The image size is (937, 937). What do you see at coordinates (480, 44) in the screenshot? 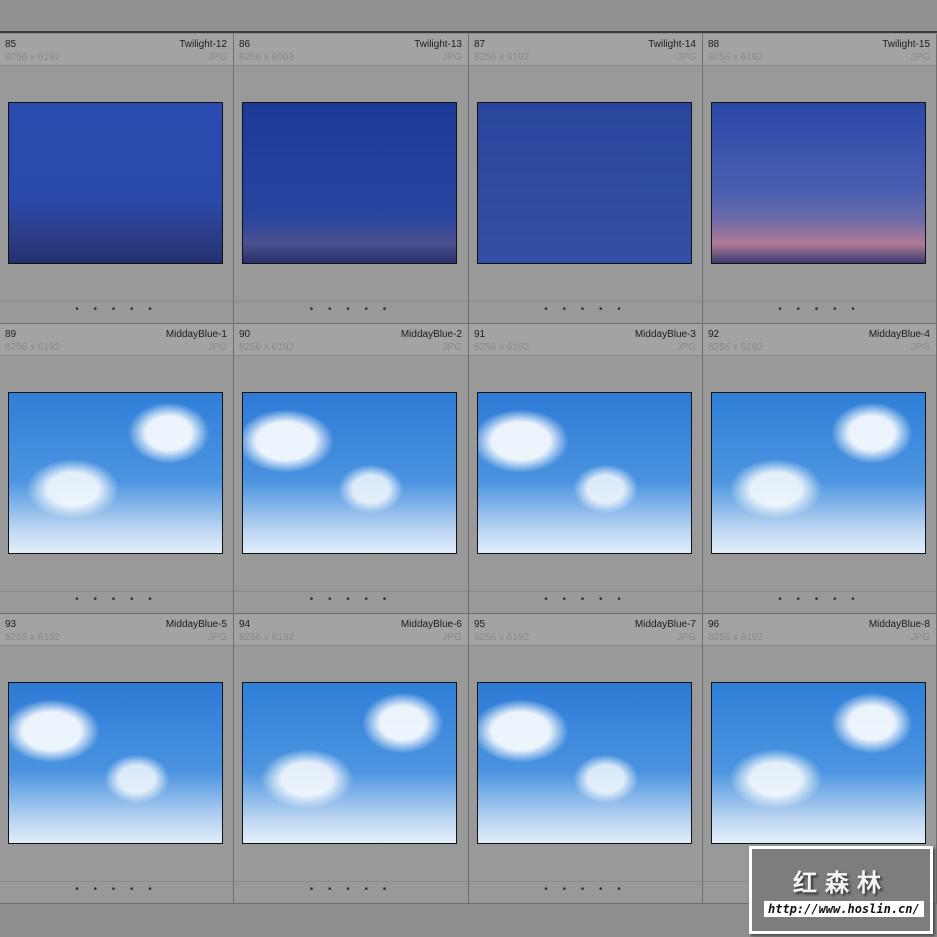
I see `cell-index: 87` at bounding box center [480, 44].